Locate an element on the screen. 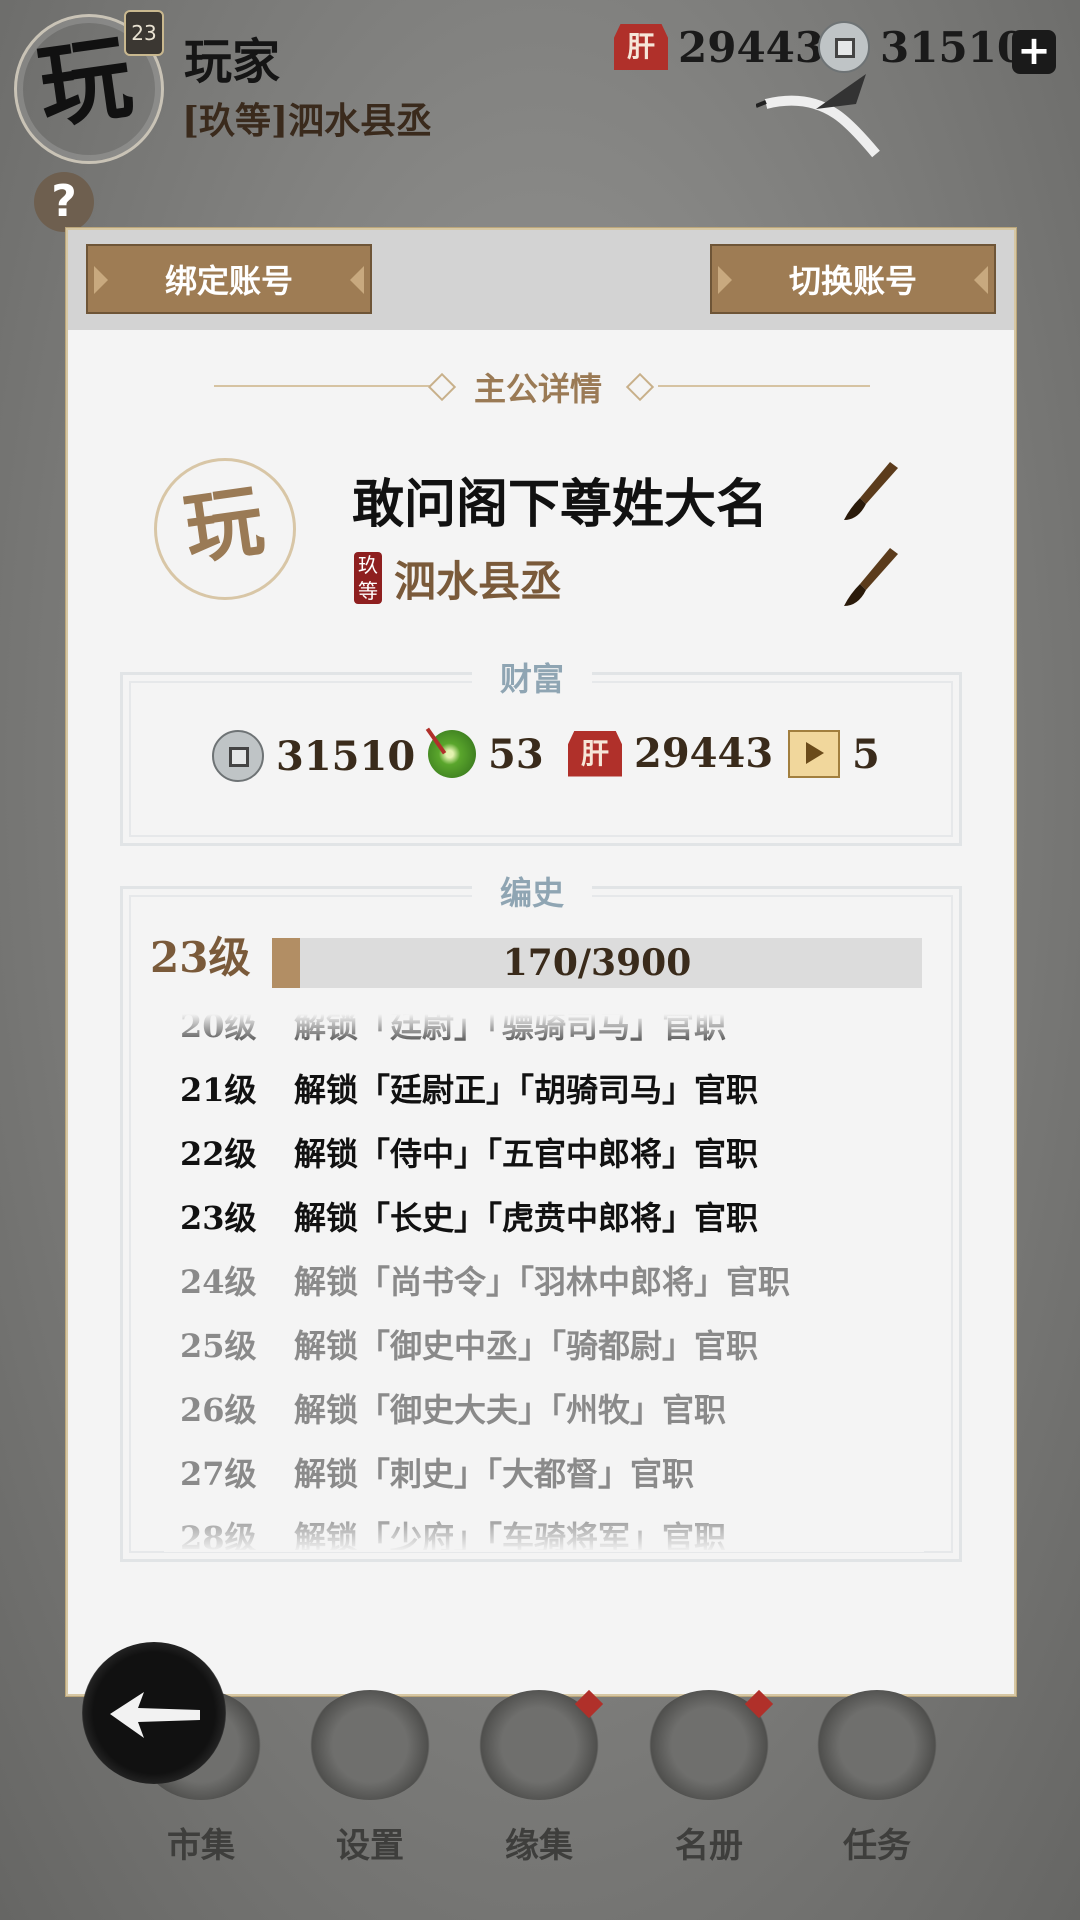  unlock-level: 27级 is located at coordinates (218, 1474).